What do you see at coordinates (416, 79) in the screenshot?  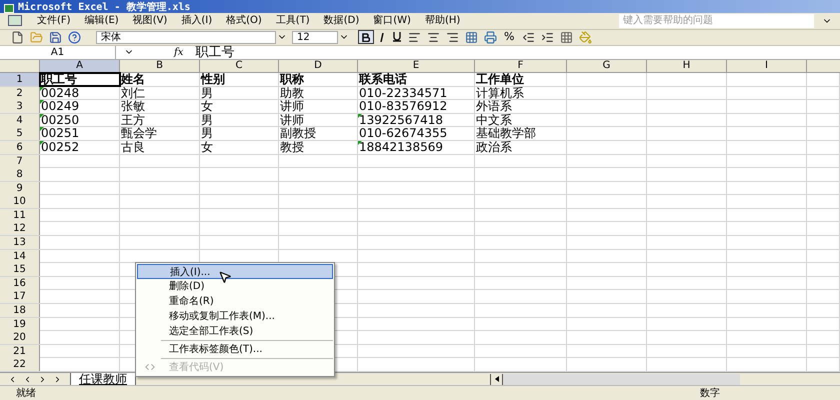 I see `table-cell: 联系电话` at bounding box center [416, 79].